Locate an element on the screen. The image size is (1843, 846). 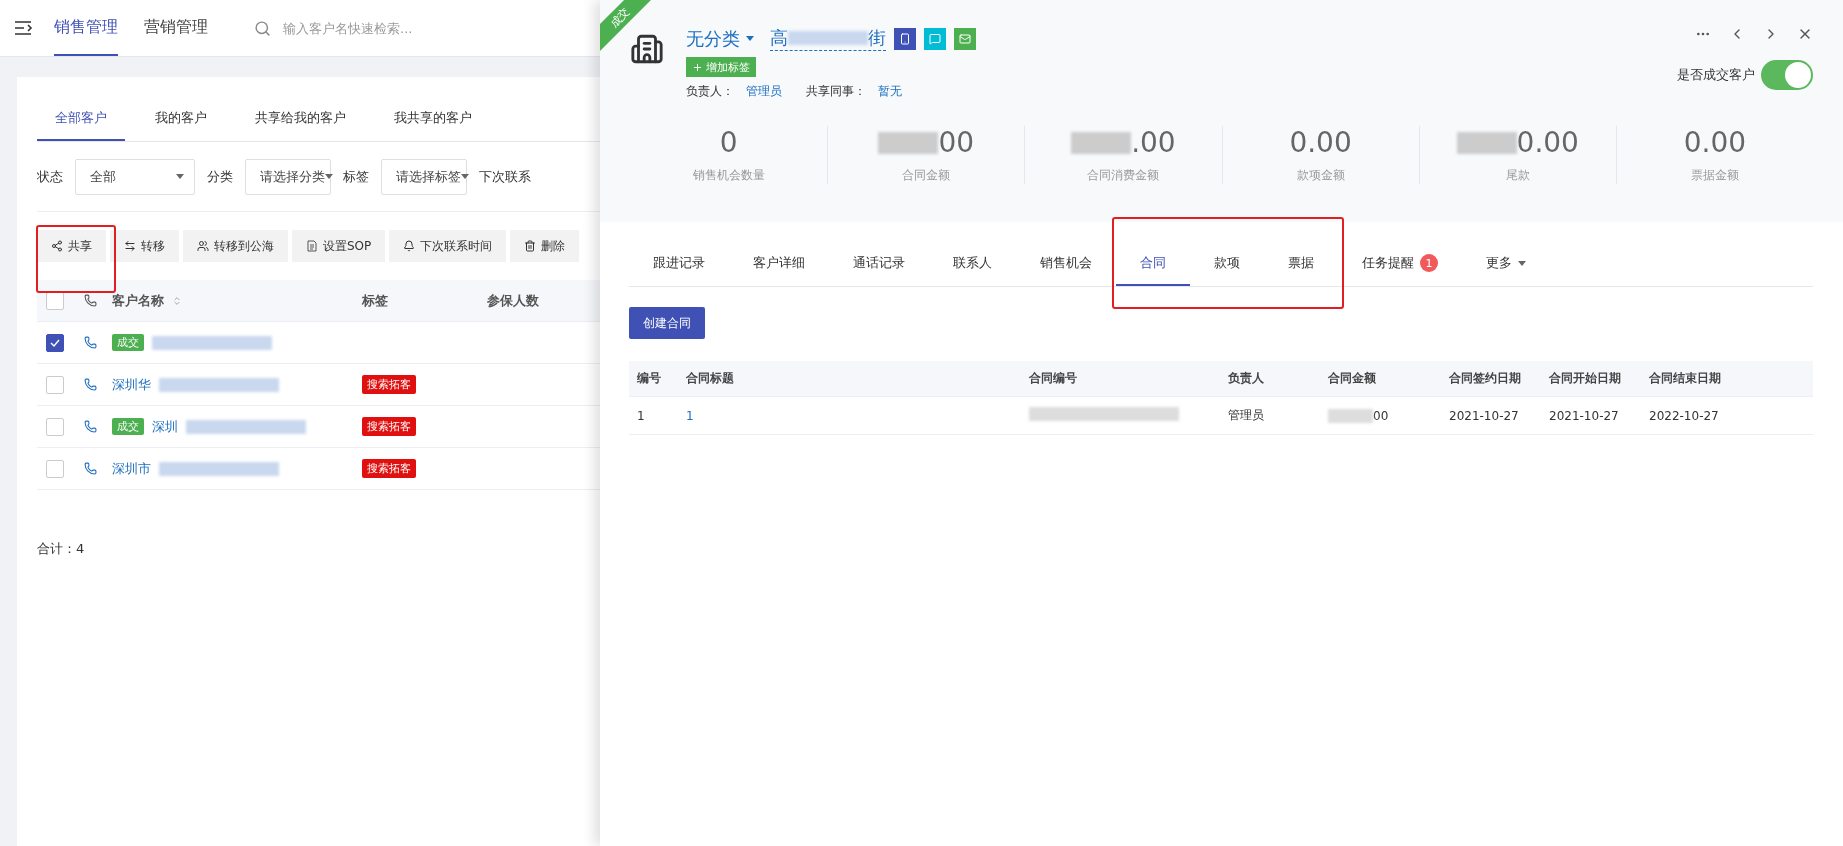
customer-name: 深圳华 is located at coordinates (131, 384).